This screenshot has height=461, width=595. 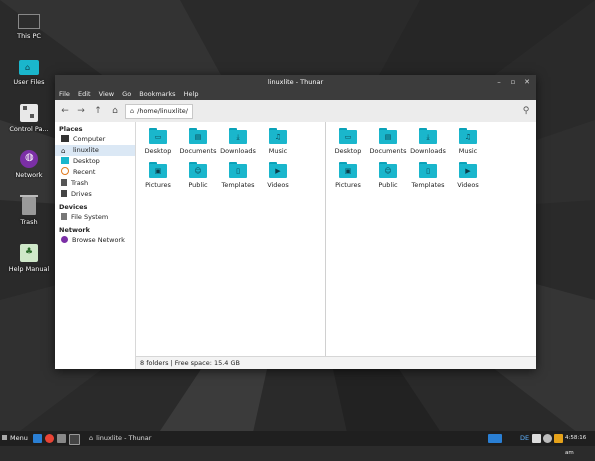 I want to click on maximize-icon: ▫, so click(x=513, y=82).